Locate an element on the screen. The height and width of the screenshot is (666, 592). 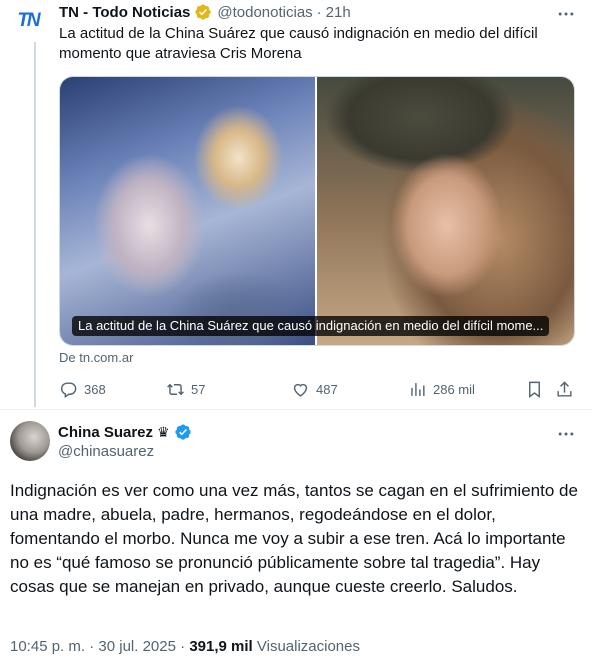
tweet-time: 21h is located at coordinates (338, 12).